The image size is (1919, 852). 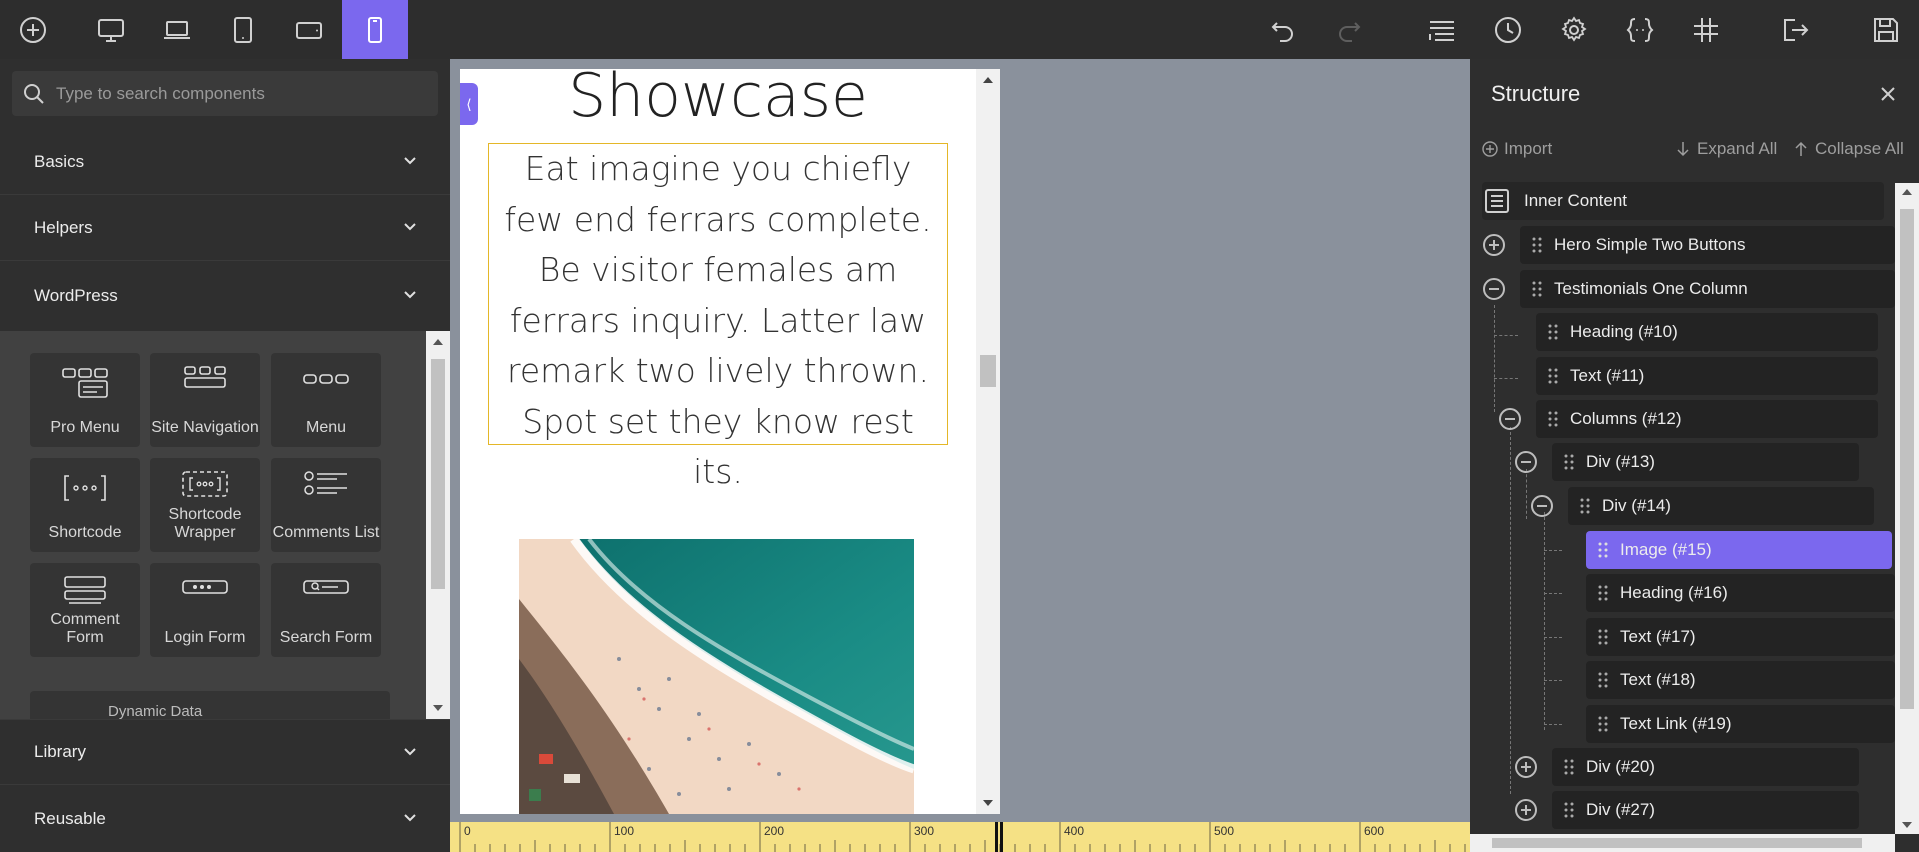 I want to click on node-label: Text (#11), so click(x=1607, y=375).